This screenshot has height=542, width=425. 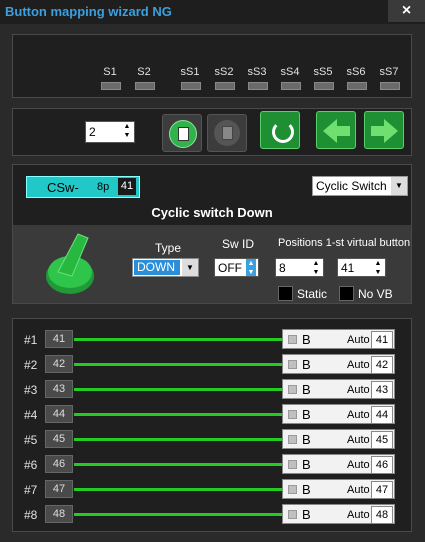 I want to click on virtual-button-spinner: 41 ▲ ▼, so click(x=361, y=267).